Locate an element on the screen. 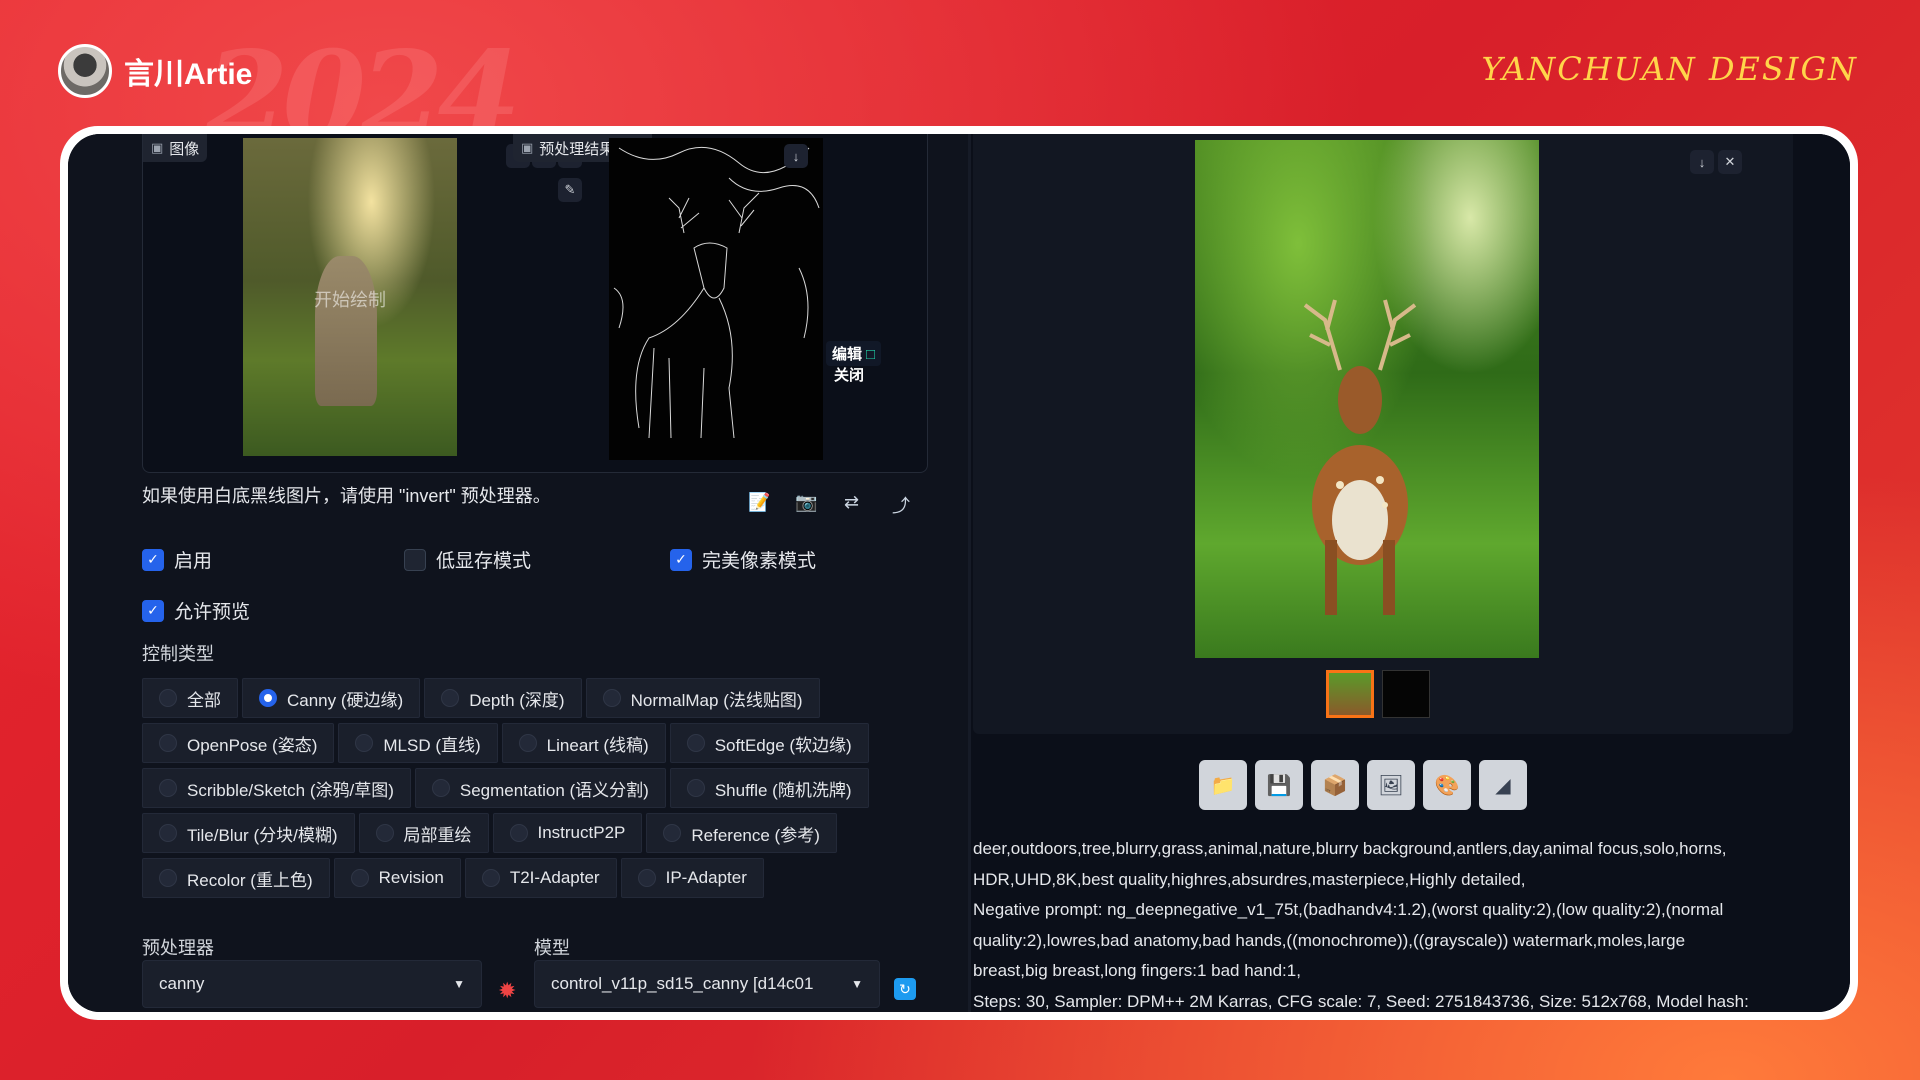  radio-scribble: Scribble/Sketch (涂鸦/草图) is located at coordinates (276, 788).